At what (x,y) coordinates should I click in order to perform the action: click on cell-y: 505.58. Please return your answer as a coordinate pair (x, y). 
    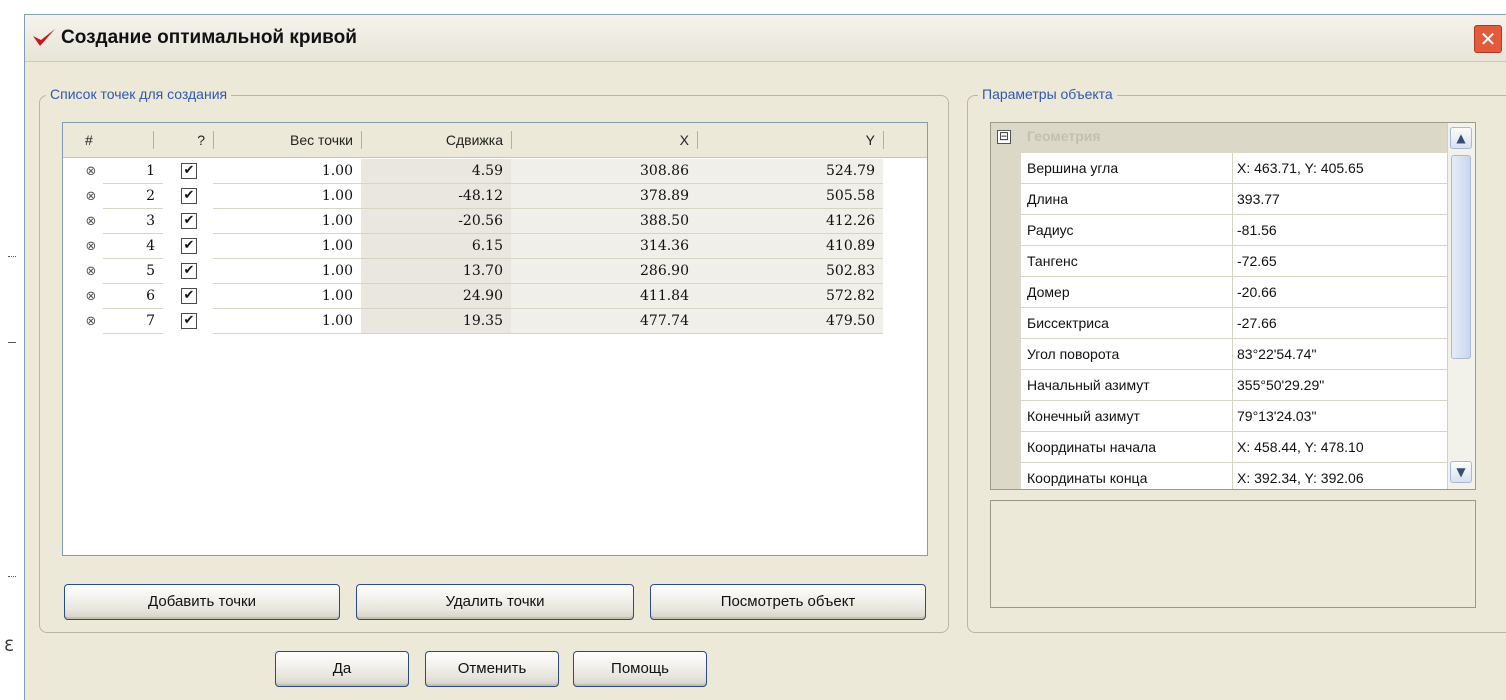
    Looking at the image, I should click on (790, 196).